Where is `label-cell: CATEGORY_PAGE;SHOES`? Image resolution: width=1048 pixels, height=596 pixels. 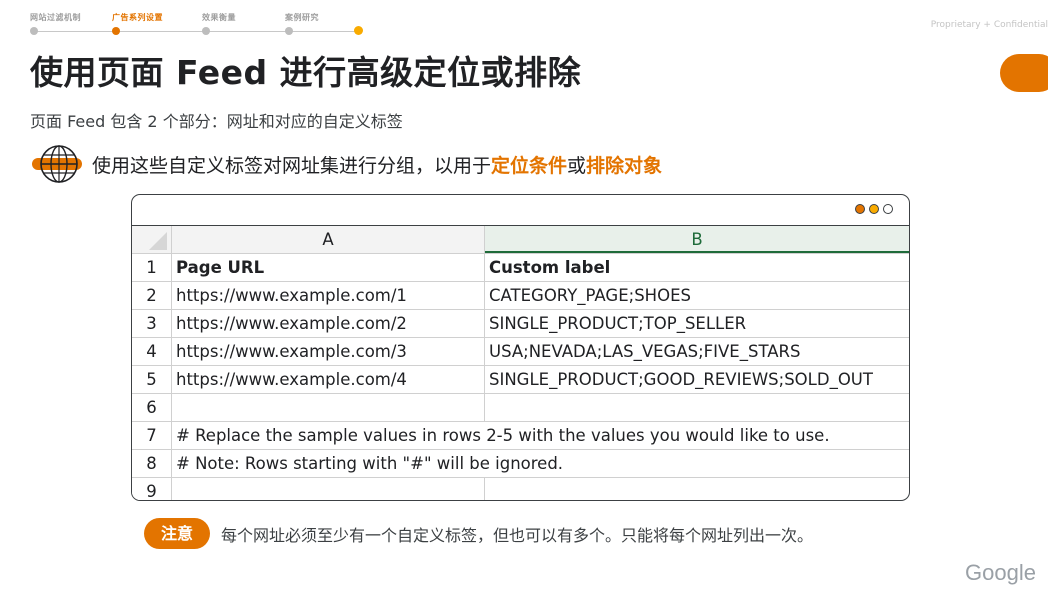 label-cell: CATEGORY_PAGE;SHOES is located at coordinates (697, 295).